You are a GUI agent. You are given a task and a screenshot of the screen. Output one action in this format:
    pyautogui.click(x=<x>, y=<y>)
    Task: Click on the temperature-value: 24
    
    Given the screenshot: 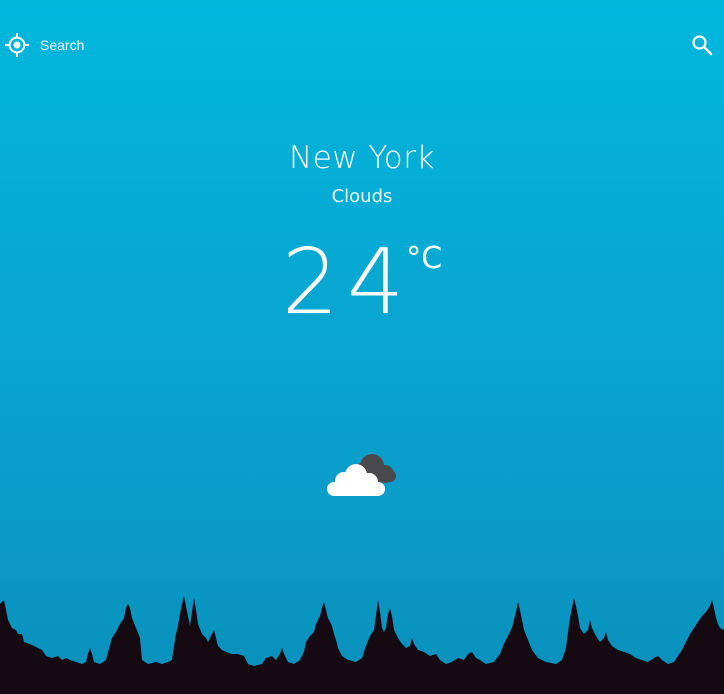 What is the action you would take?
    pyautogui.click(x=347, y=282)
    